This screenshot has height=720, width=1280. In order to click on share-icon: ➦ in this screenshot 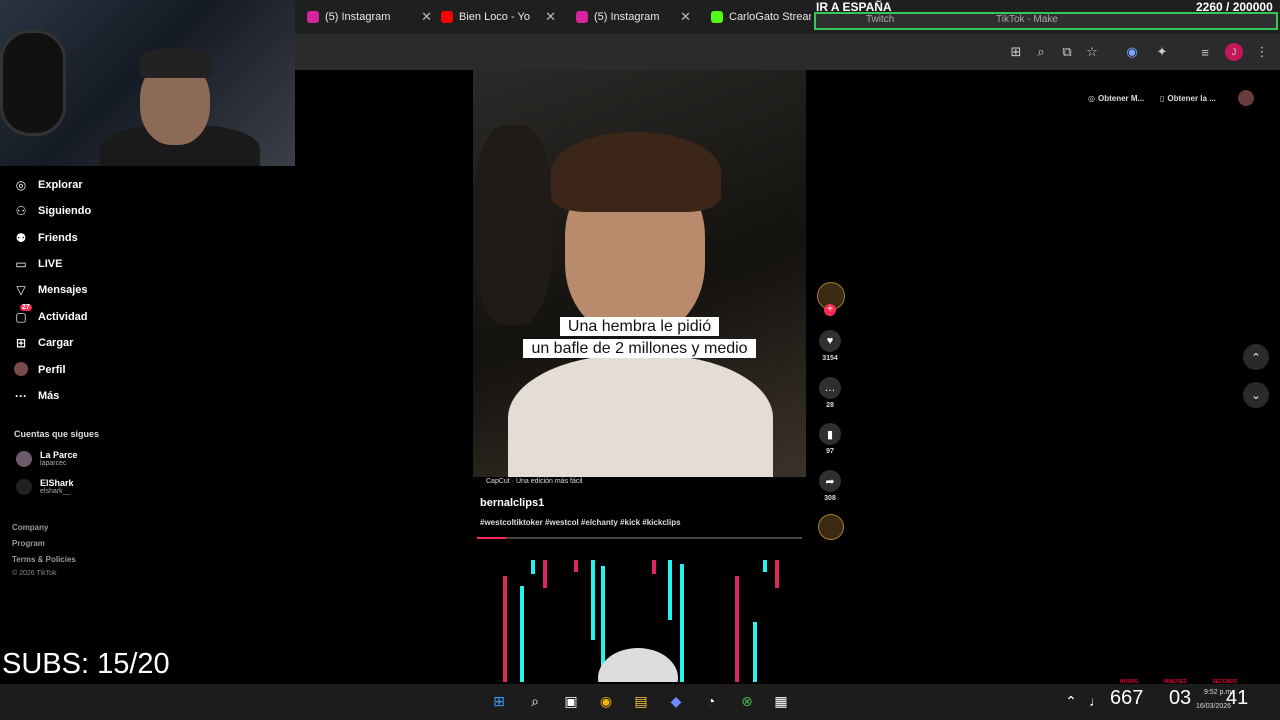, I will do `click(830, 481)`.